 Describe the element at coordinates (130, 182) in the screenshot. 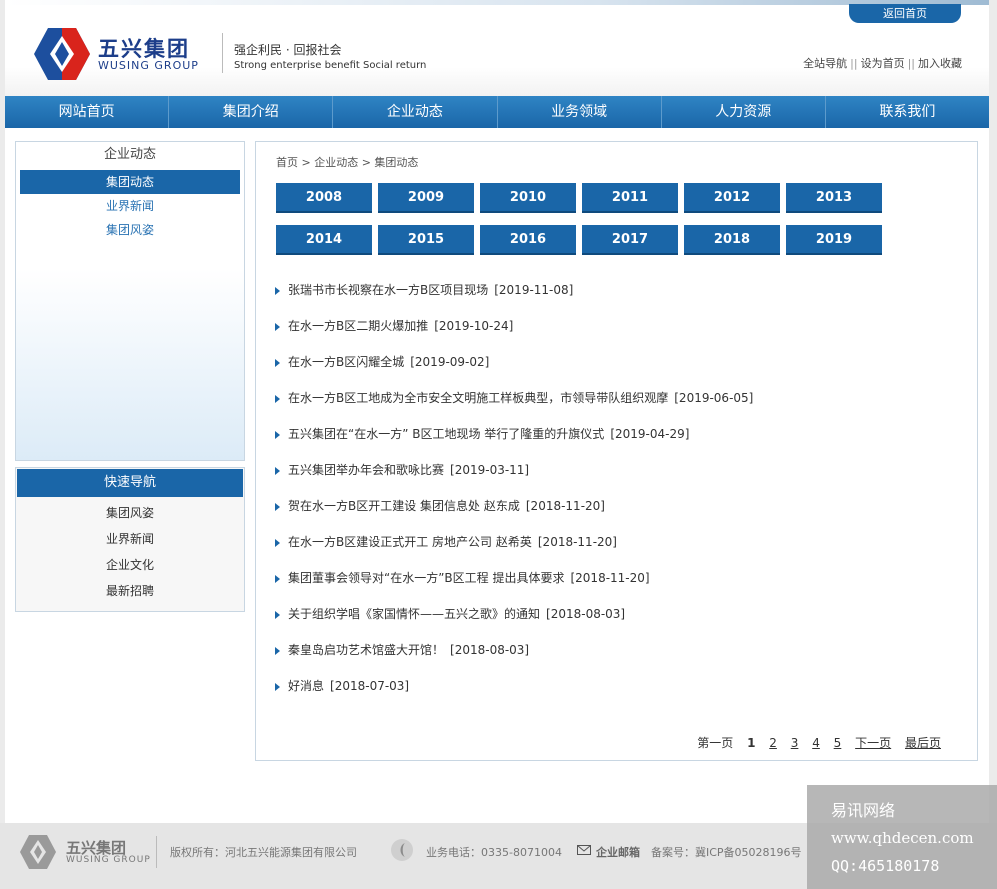

I see `sidebar-item-group-news: 集团动态` at that location.